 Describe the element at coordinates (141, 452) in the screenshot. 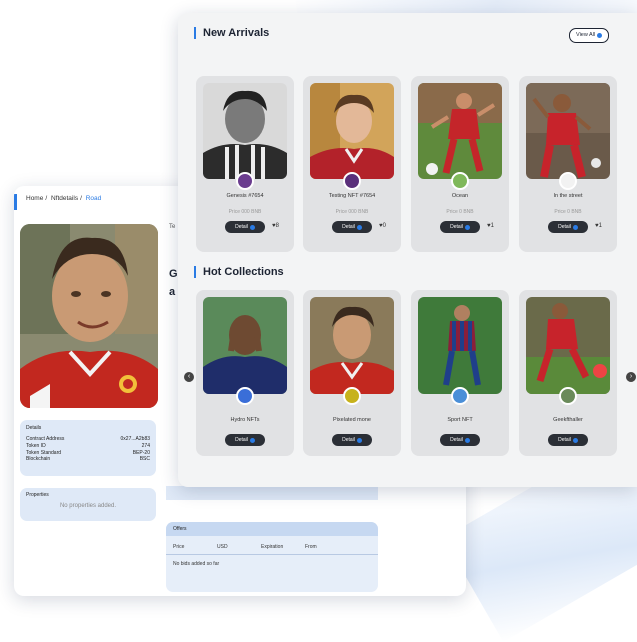

I see `detail-value: BEP-20` at that location.